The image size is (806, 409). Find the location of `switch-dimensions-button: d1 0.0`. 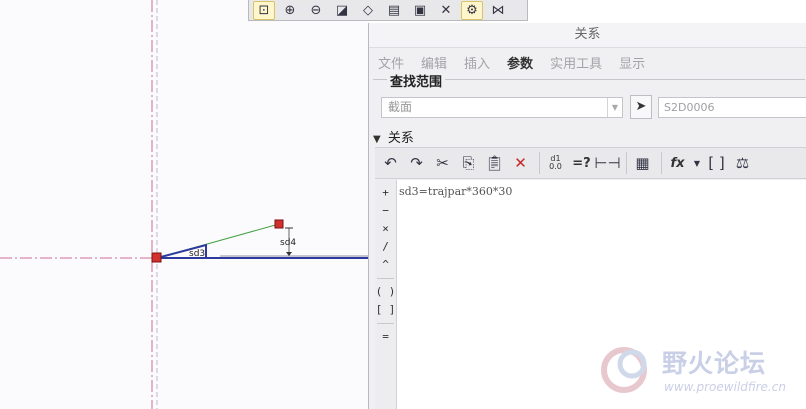

switch-dimensions-button: d1 0.0 is located at coordinates (555, 163).